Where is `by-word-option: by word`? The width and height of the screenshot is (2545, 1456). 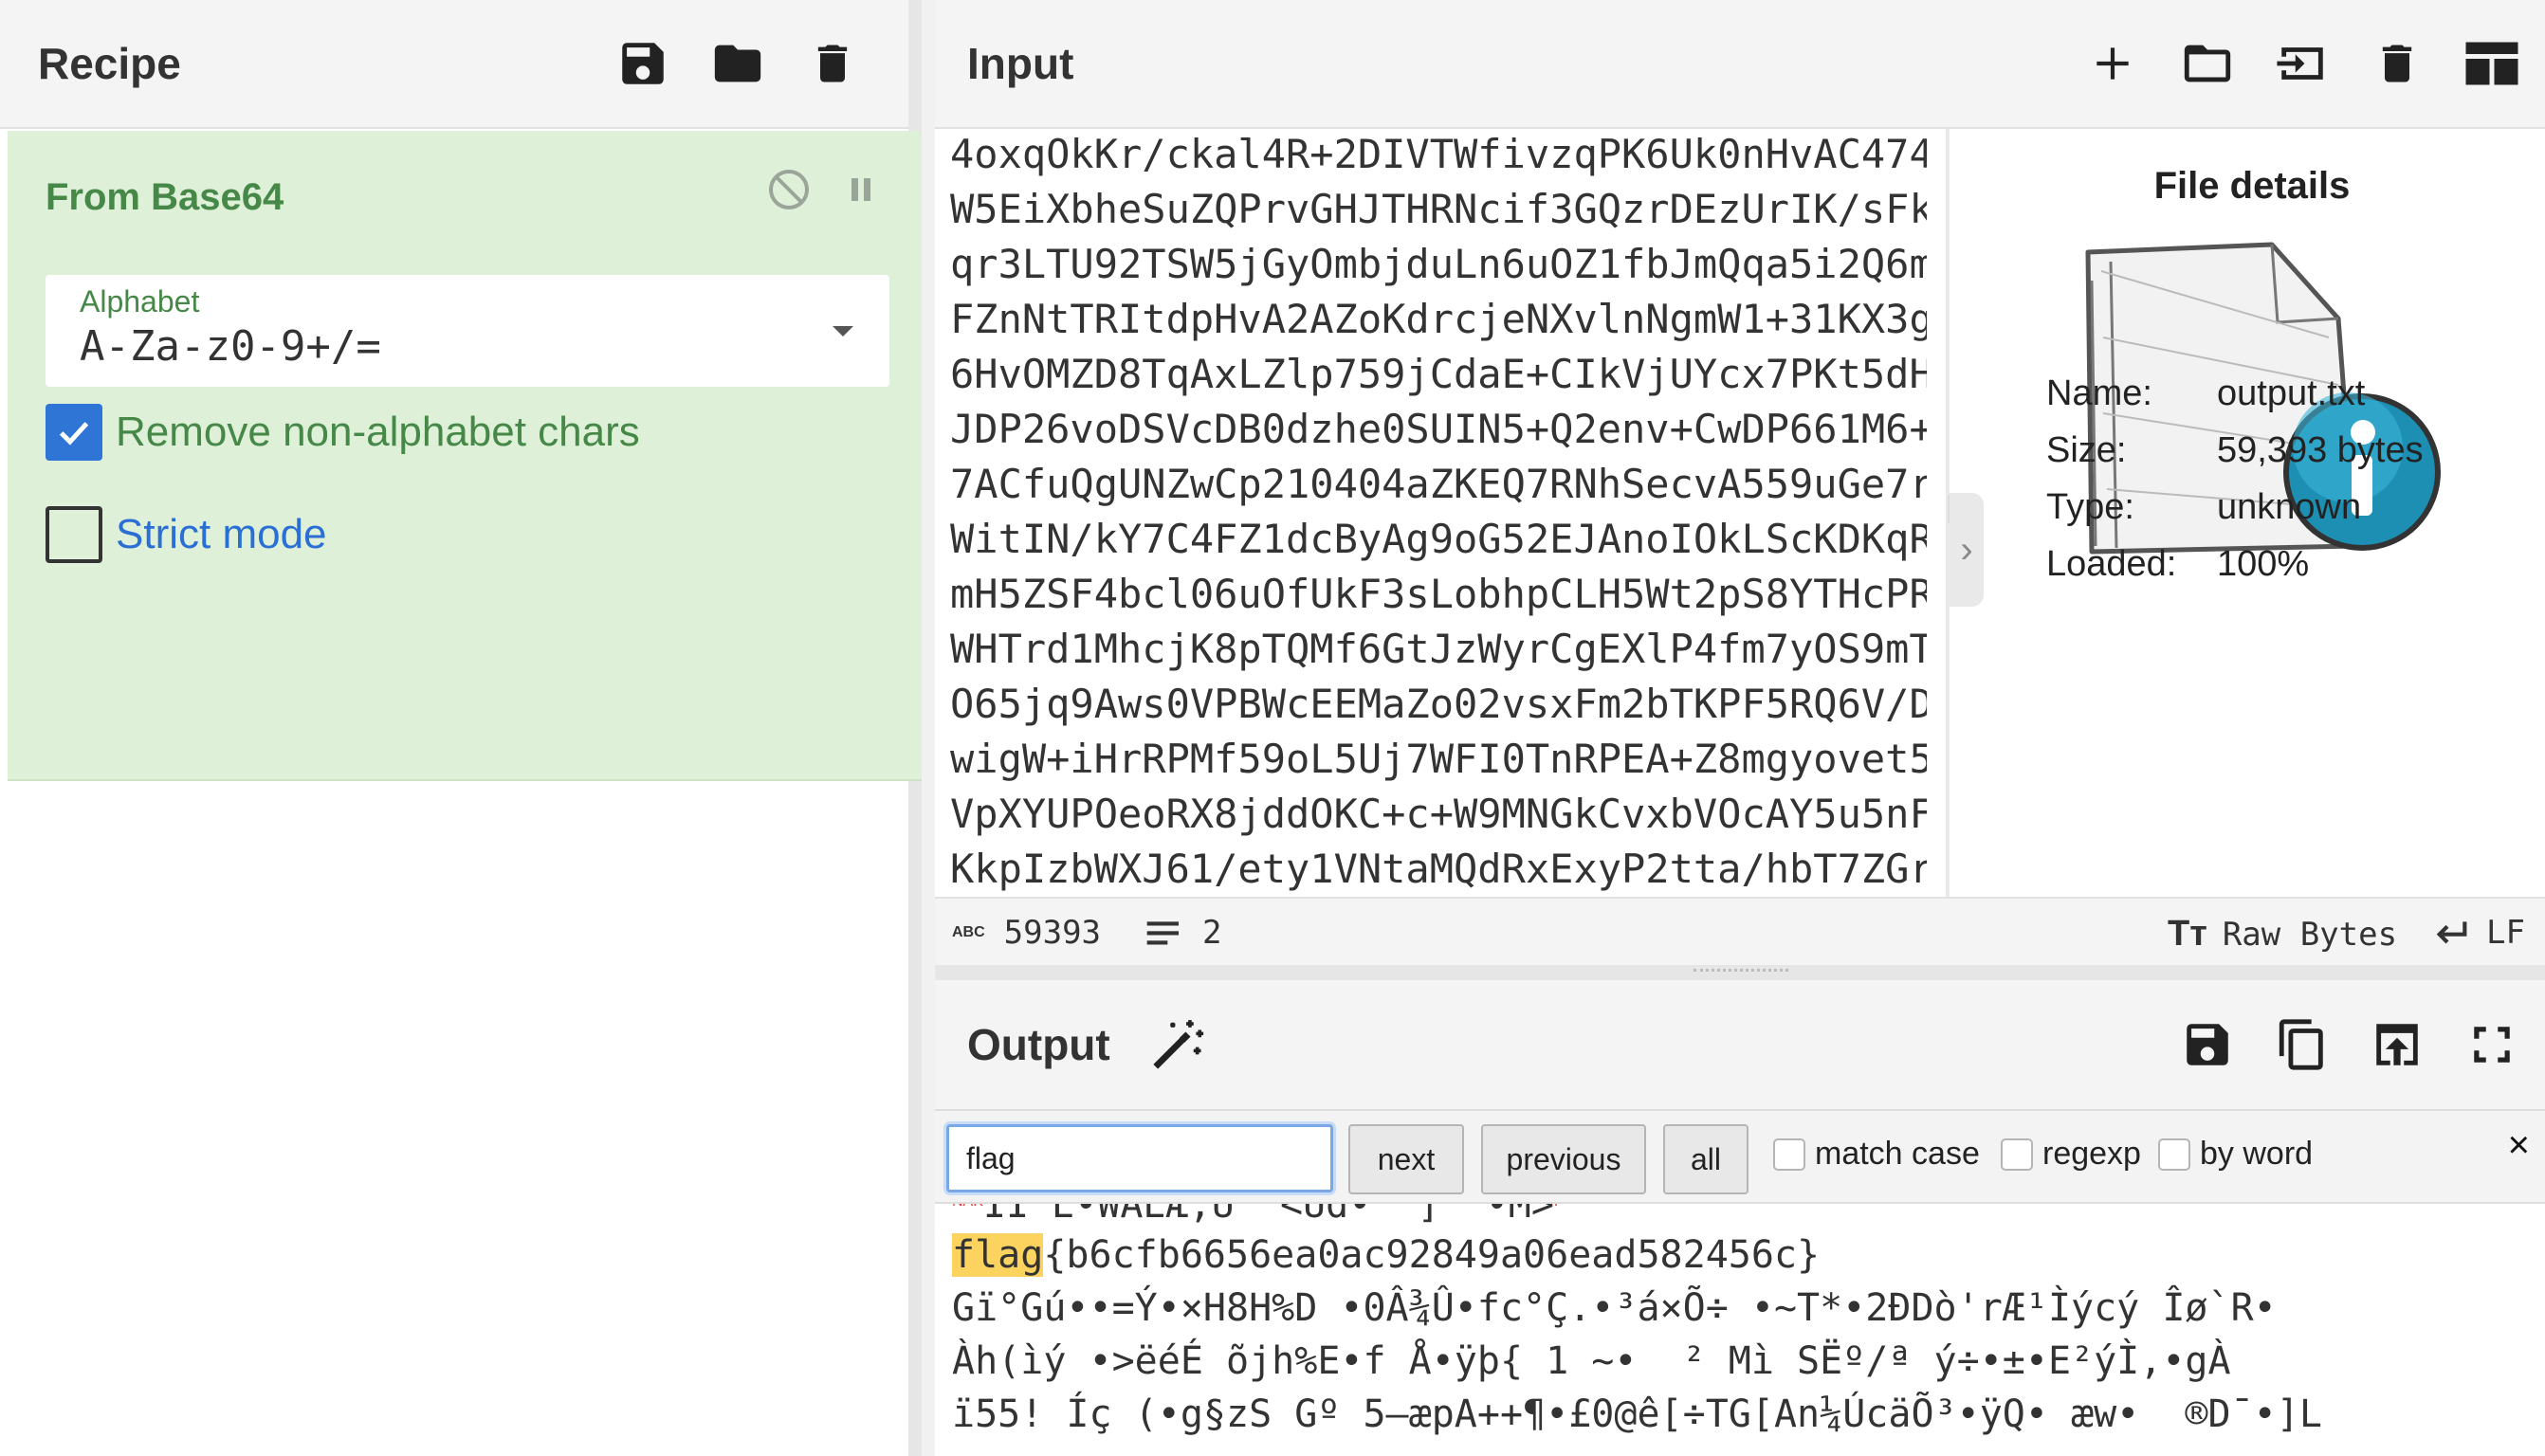 by-word-option: by word is located at coordinates (2235, 1154).